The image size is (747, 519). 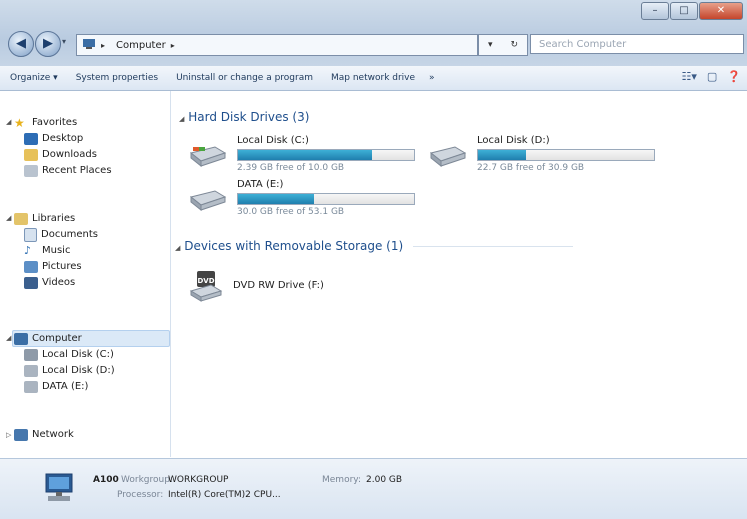 I want to click on nav-label: Network, so click(x=53, y=434).